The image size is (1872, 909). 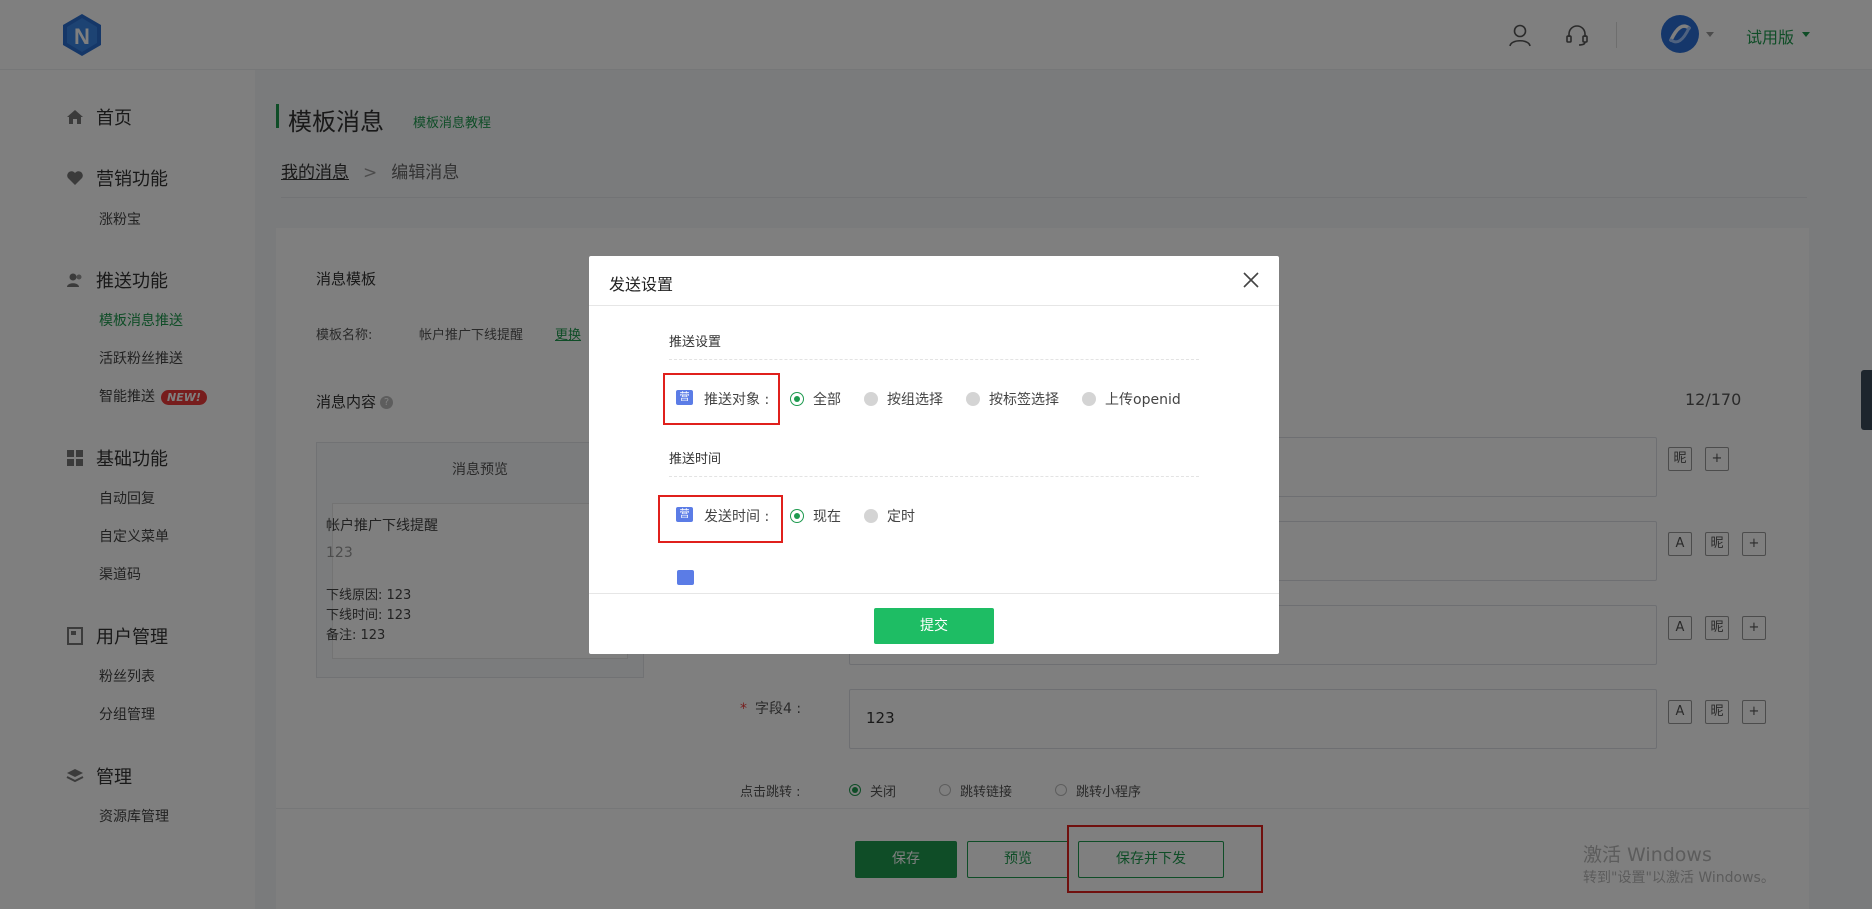 I want to click on marketing-tag-icon, so click(x=685, y=577).